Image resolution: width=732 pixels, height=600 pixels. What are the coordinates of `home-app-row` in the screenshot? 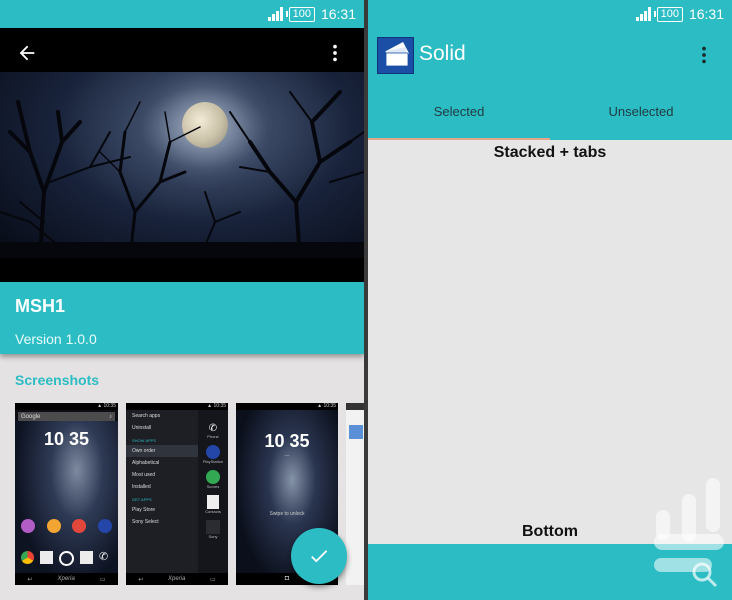 It's located at (66, 526).